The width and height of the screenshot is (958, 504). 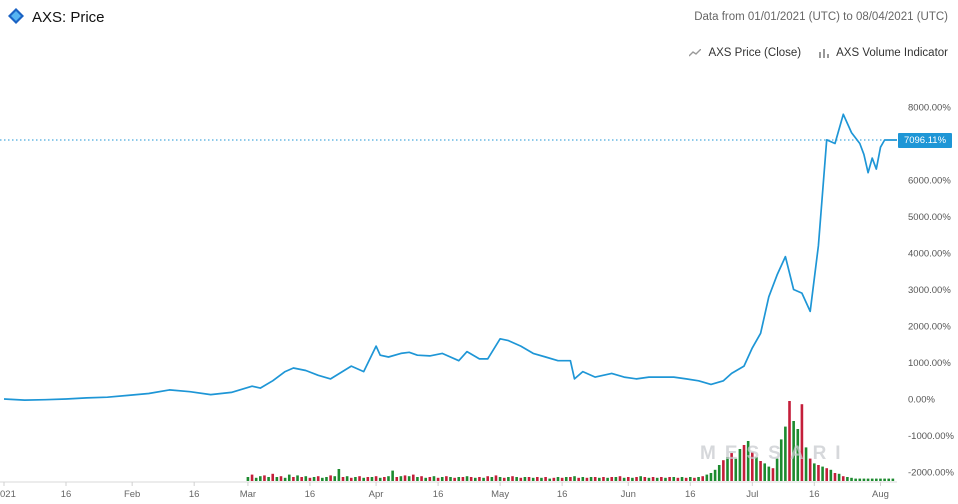 What do you see at coordinates (929, 217) in the screenshot?
I see `y-tick-label: 5000.00%` at bounding box center [929, 217].